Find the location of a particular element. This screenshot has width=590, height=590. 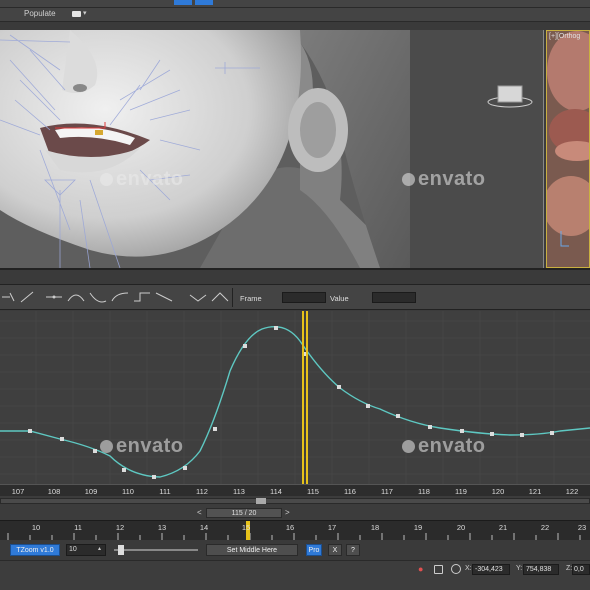

curve-editor-toolbar: Frame Value is located at coordinates (295, 297).